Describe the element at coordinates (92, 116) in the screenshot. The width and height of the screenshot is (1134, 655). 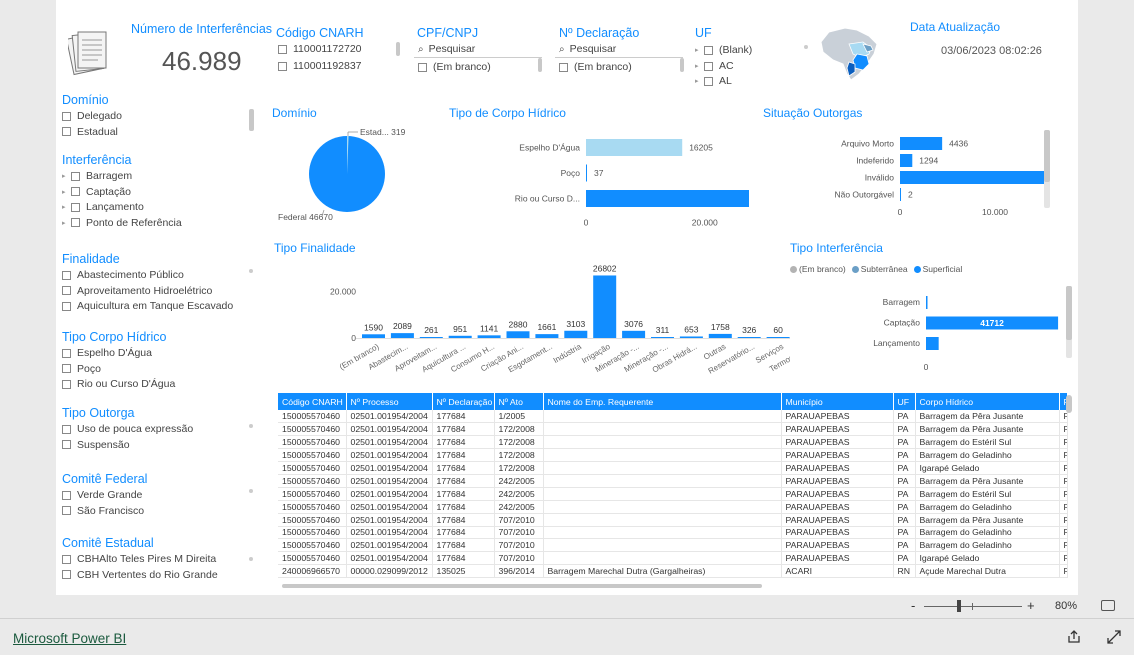
I see `filter-item: Delegado` at that location.